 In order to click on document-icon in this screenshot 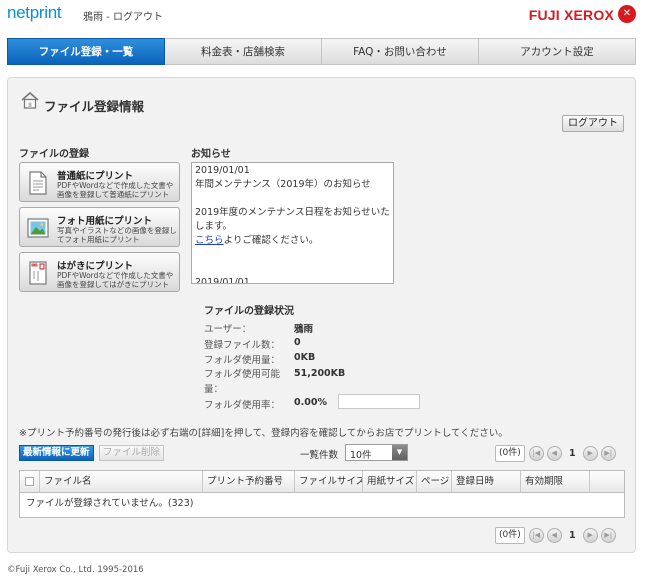, I will do `click(38, 183)`.